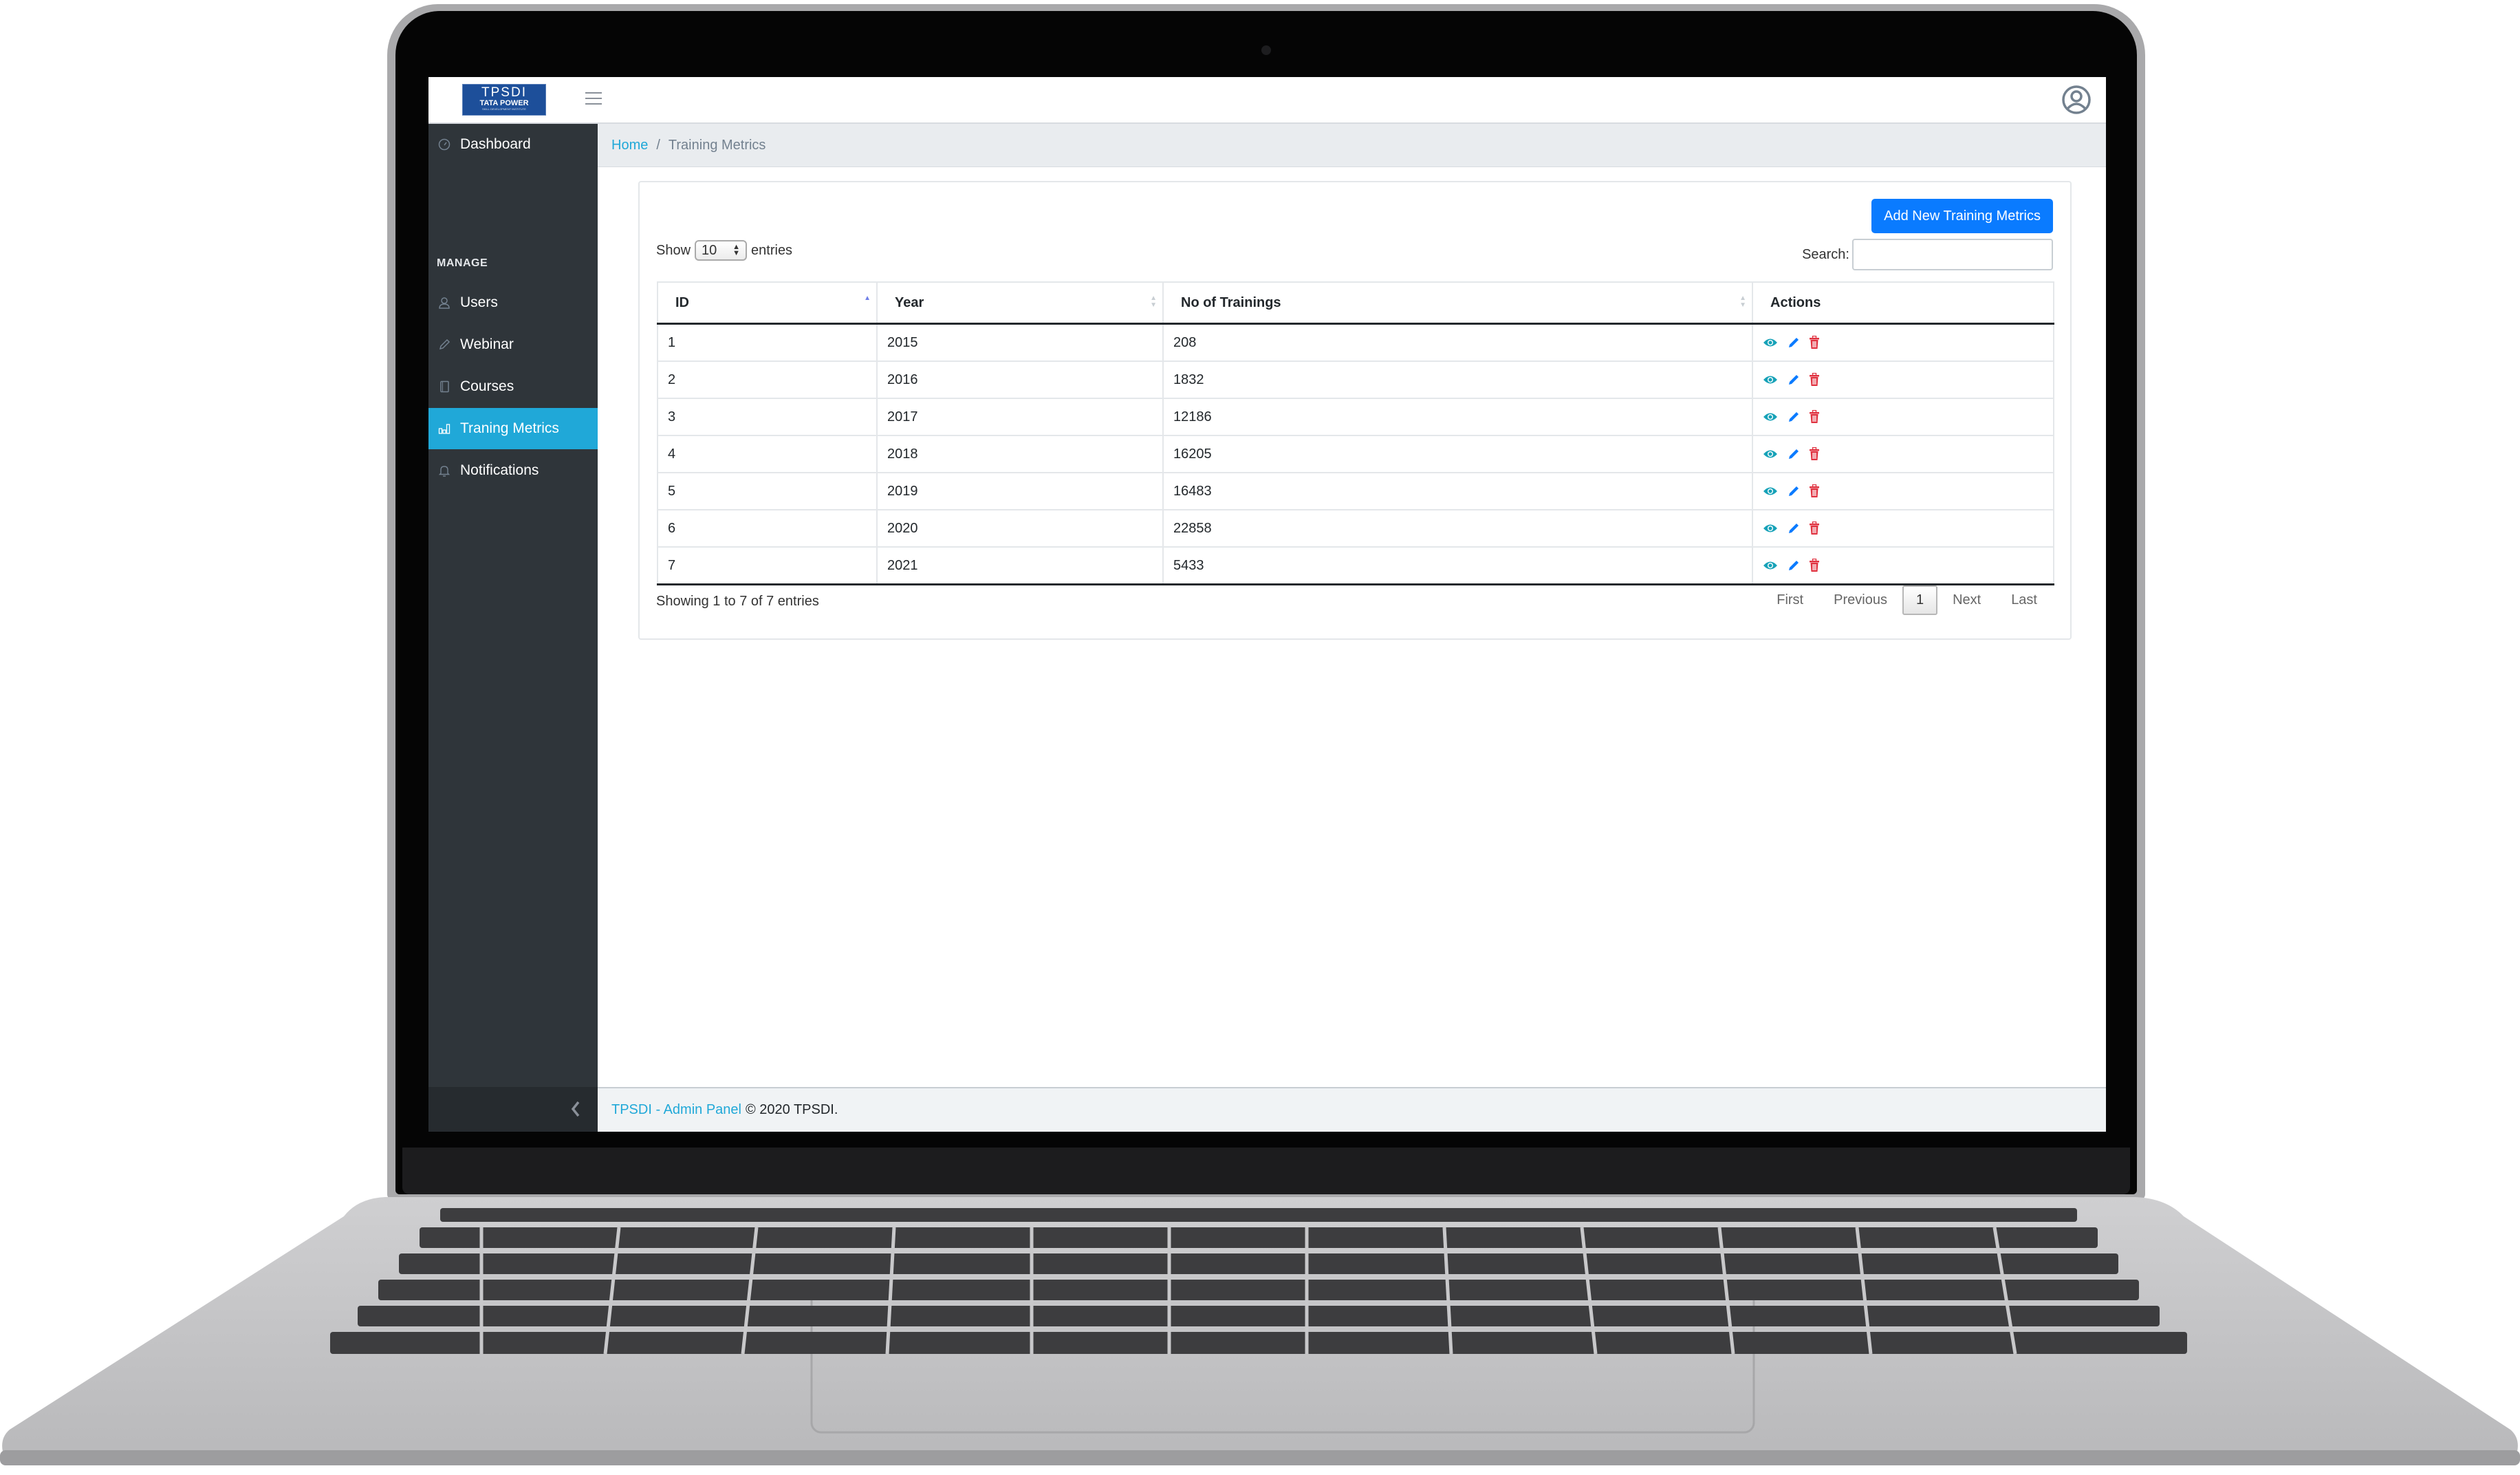 The height and width of the screenshot is (1475, 2520). I want to click on pencil-icon, so click(444, 344).